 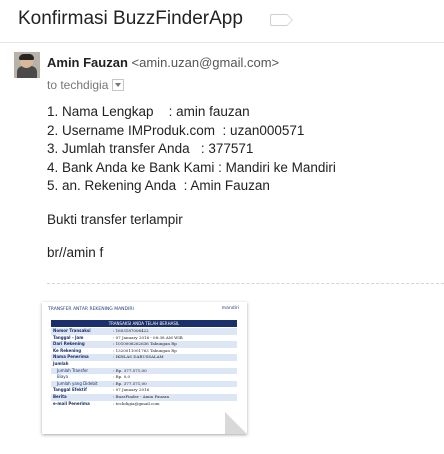 I want to click on recipient-label: to techdigia, so click(x=78, y=85).